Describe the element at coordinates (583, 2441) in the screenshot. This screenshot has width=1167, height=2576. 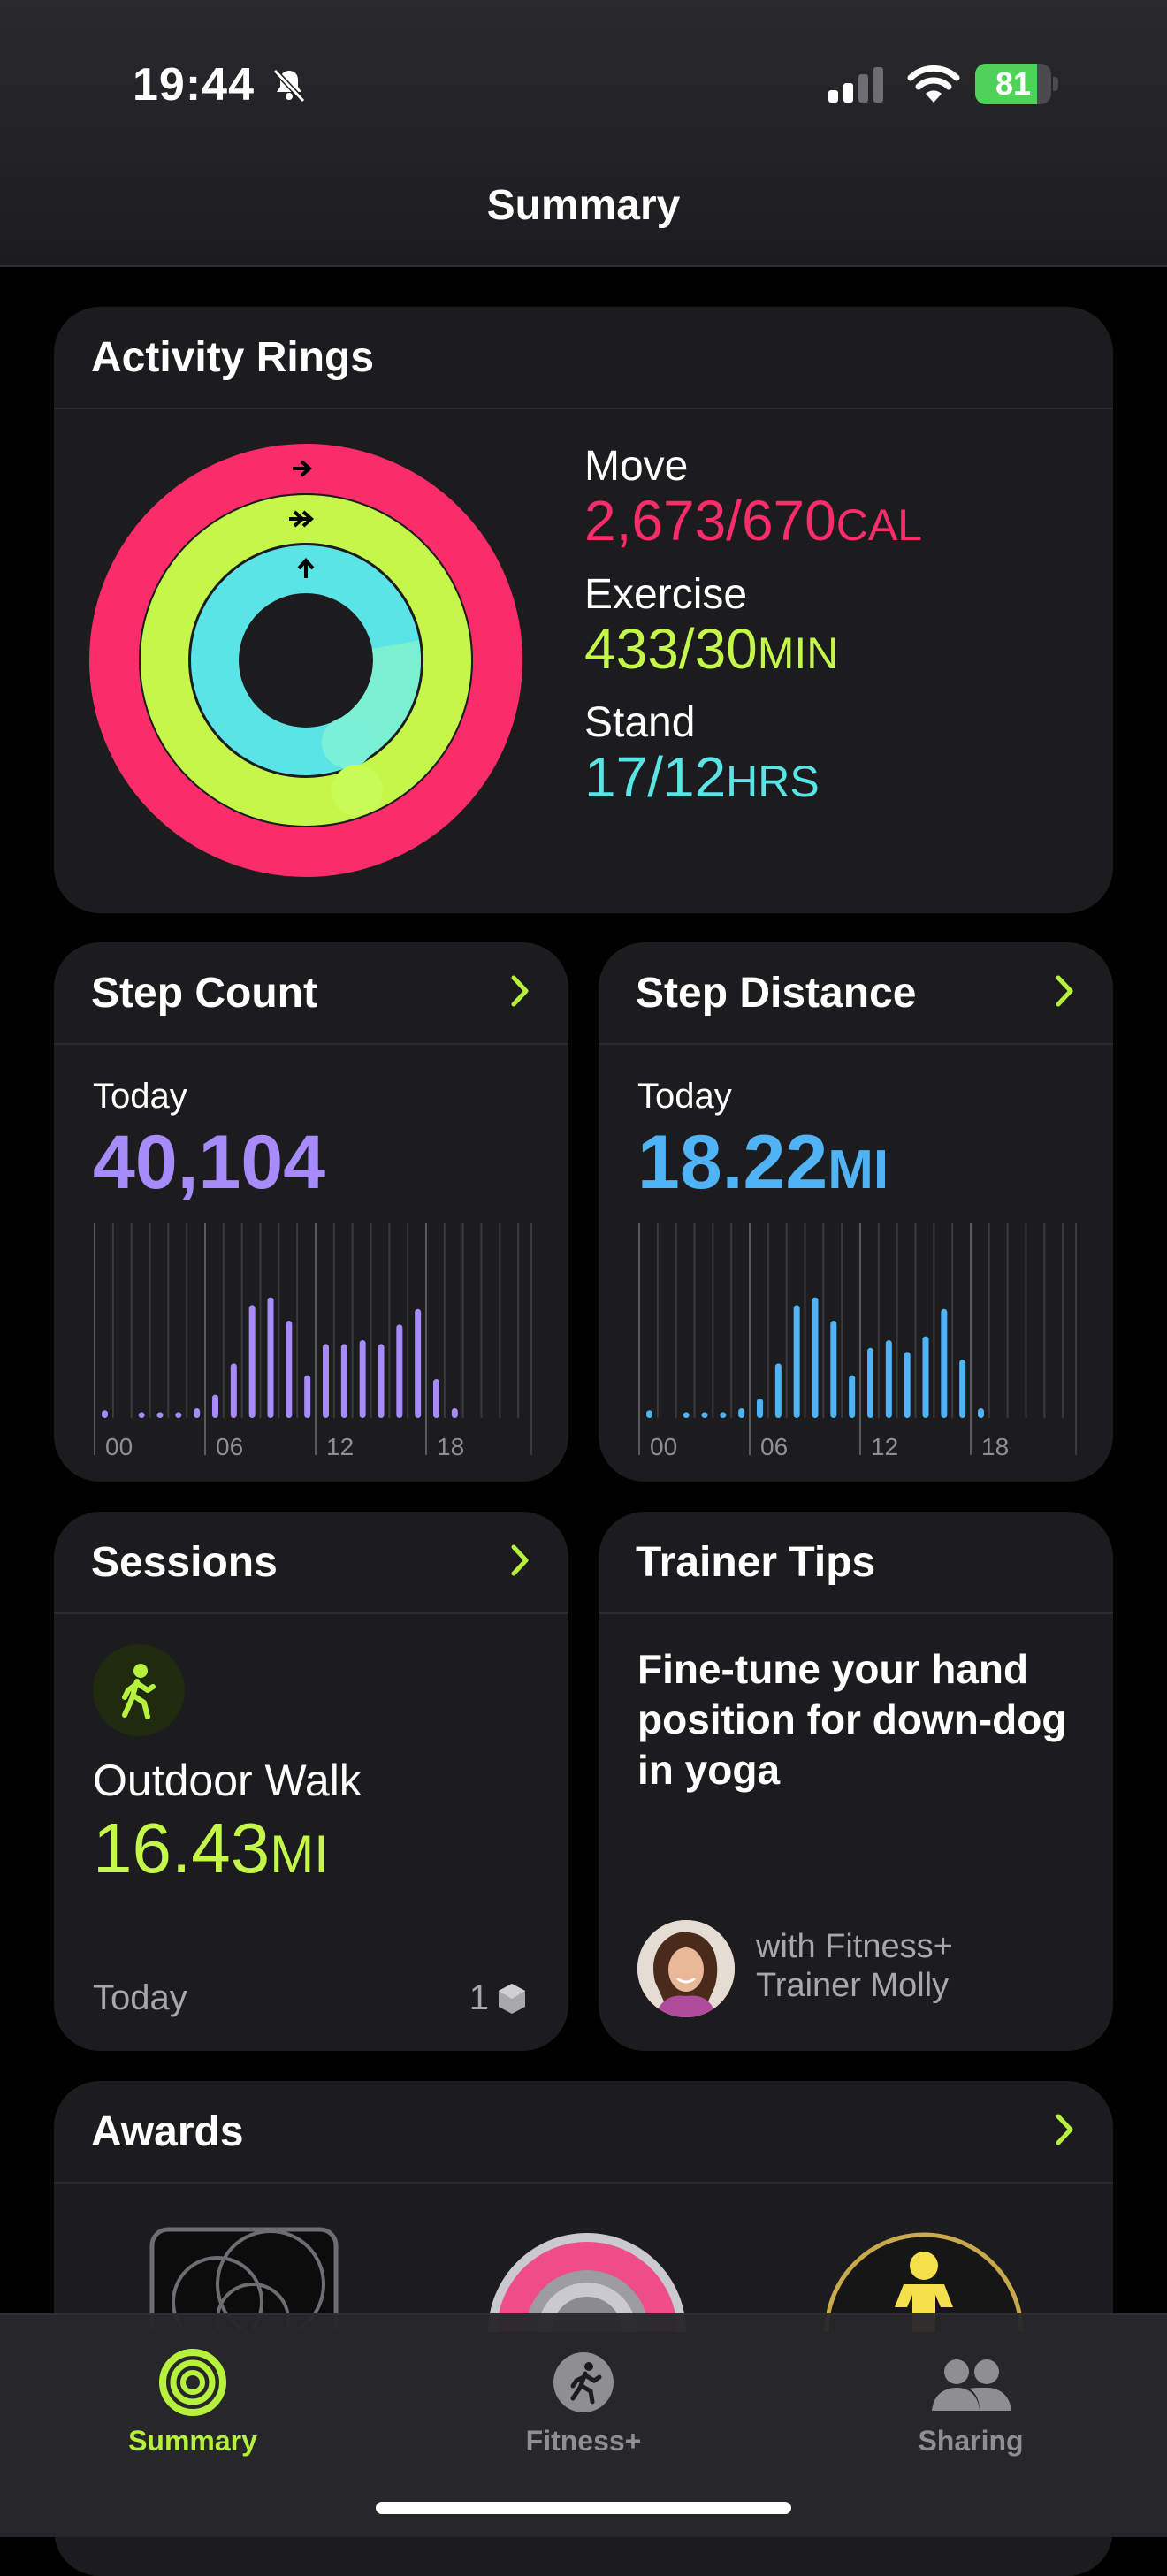
I see `tab-fitness-plus-label: Fitness+` at that location.